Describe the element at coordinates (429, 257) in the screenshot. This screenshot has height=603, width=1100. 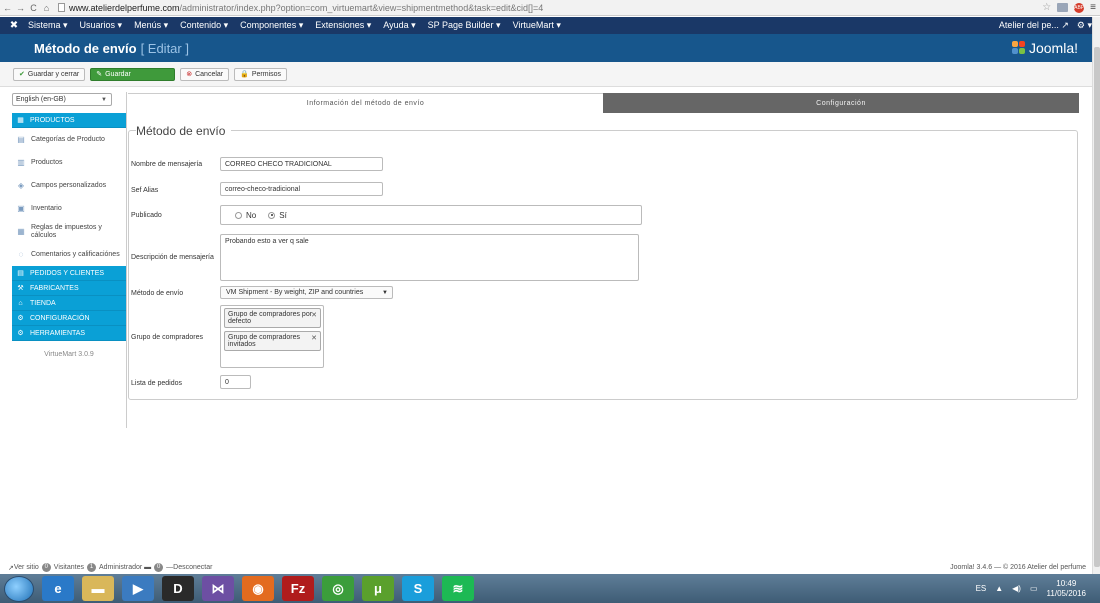
I see `description-textarea: Probando esto a ver q sale` at that location.